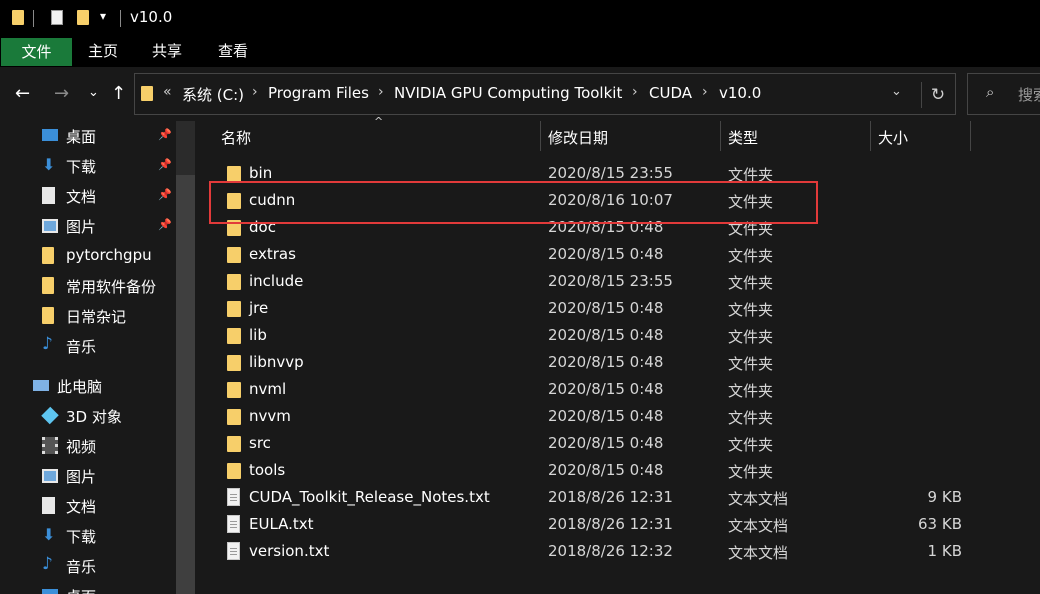  What do you see at coordinates (610, 524) in the screenshot?
I see `file-date-modified: 2018/8/26 12:31` at bounding box center [610, 524].